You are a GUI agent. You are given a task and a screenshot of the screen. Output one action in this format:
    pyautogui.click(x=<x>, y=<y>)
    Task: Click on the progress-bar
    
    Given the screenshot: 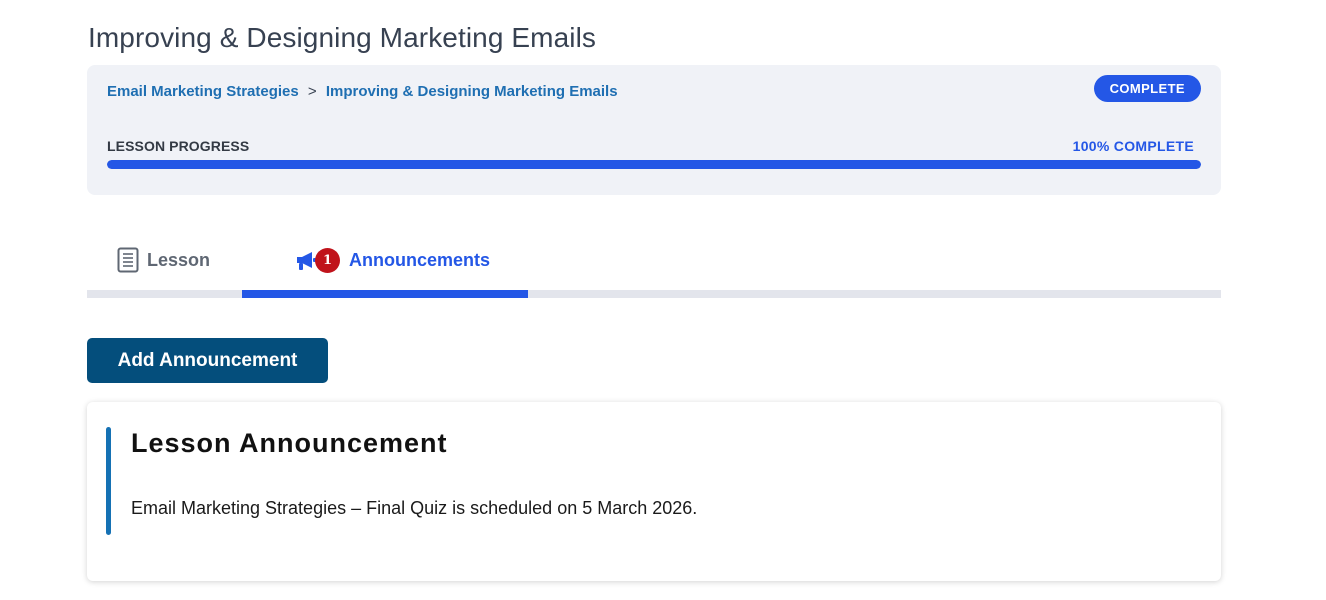 What is the action you would take?
    pyautogui.click(x=654, y=164)
    